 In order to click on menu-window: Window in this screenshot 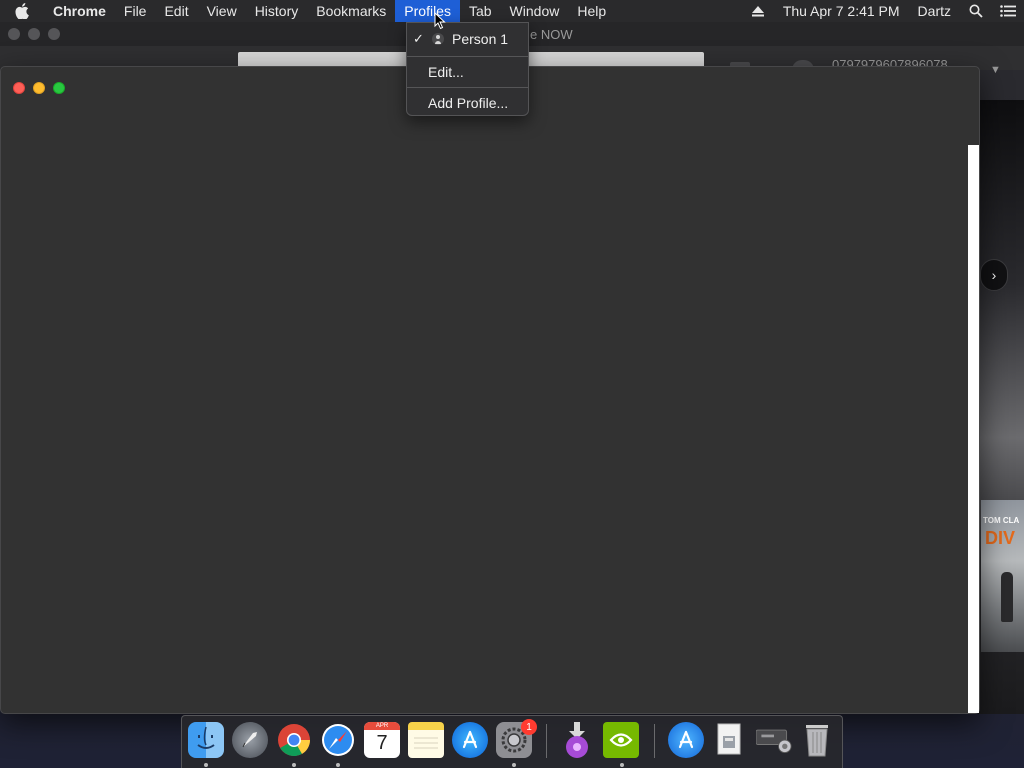, I will do `click(535, 11)`.